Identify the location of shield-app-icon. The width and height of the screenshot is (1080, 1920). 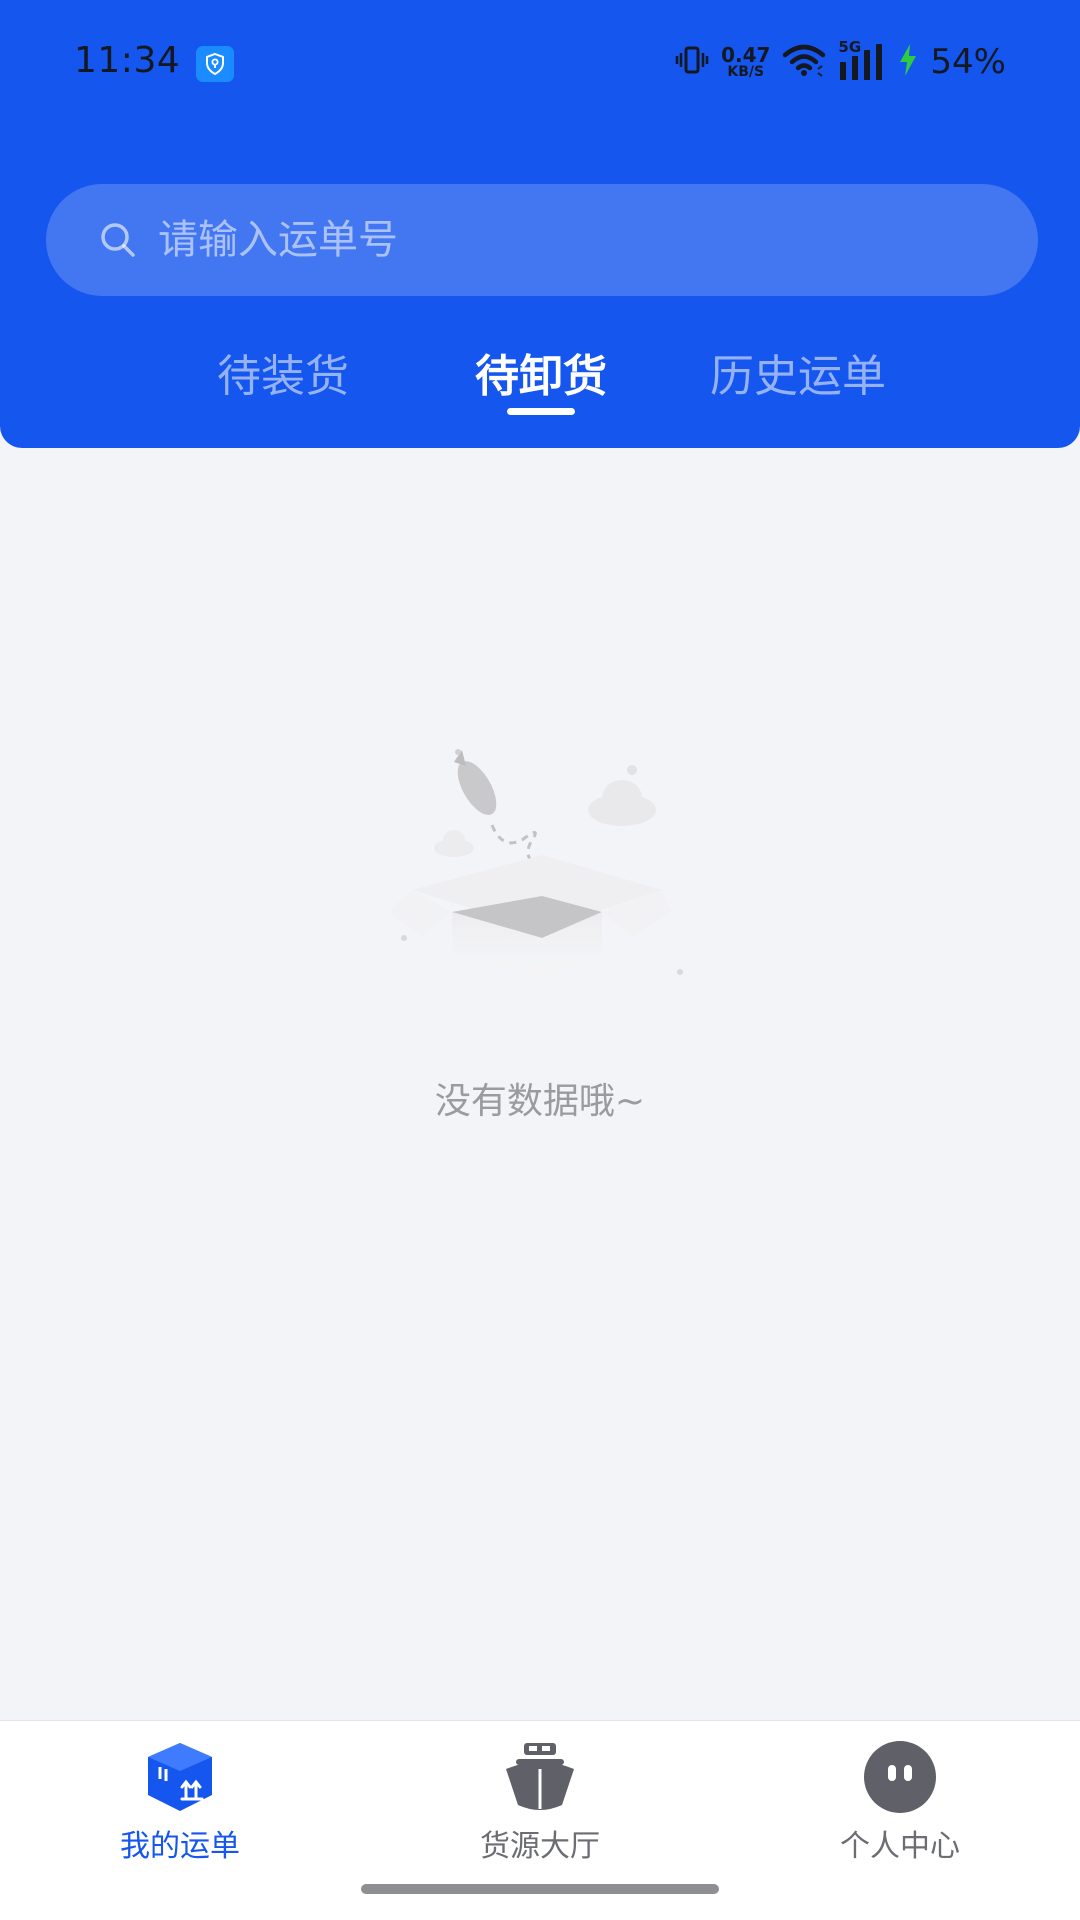
(215, 64).